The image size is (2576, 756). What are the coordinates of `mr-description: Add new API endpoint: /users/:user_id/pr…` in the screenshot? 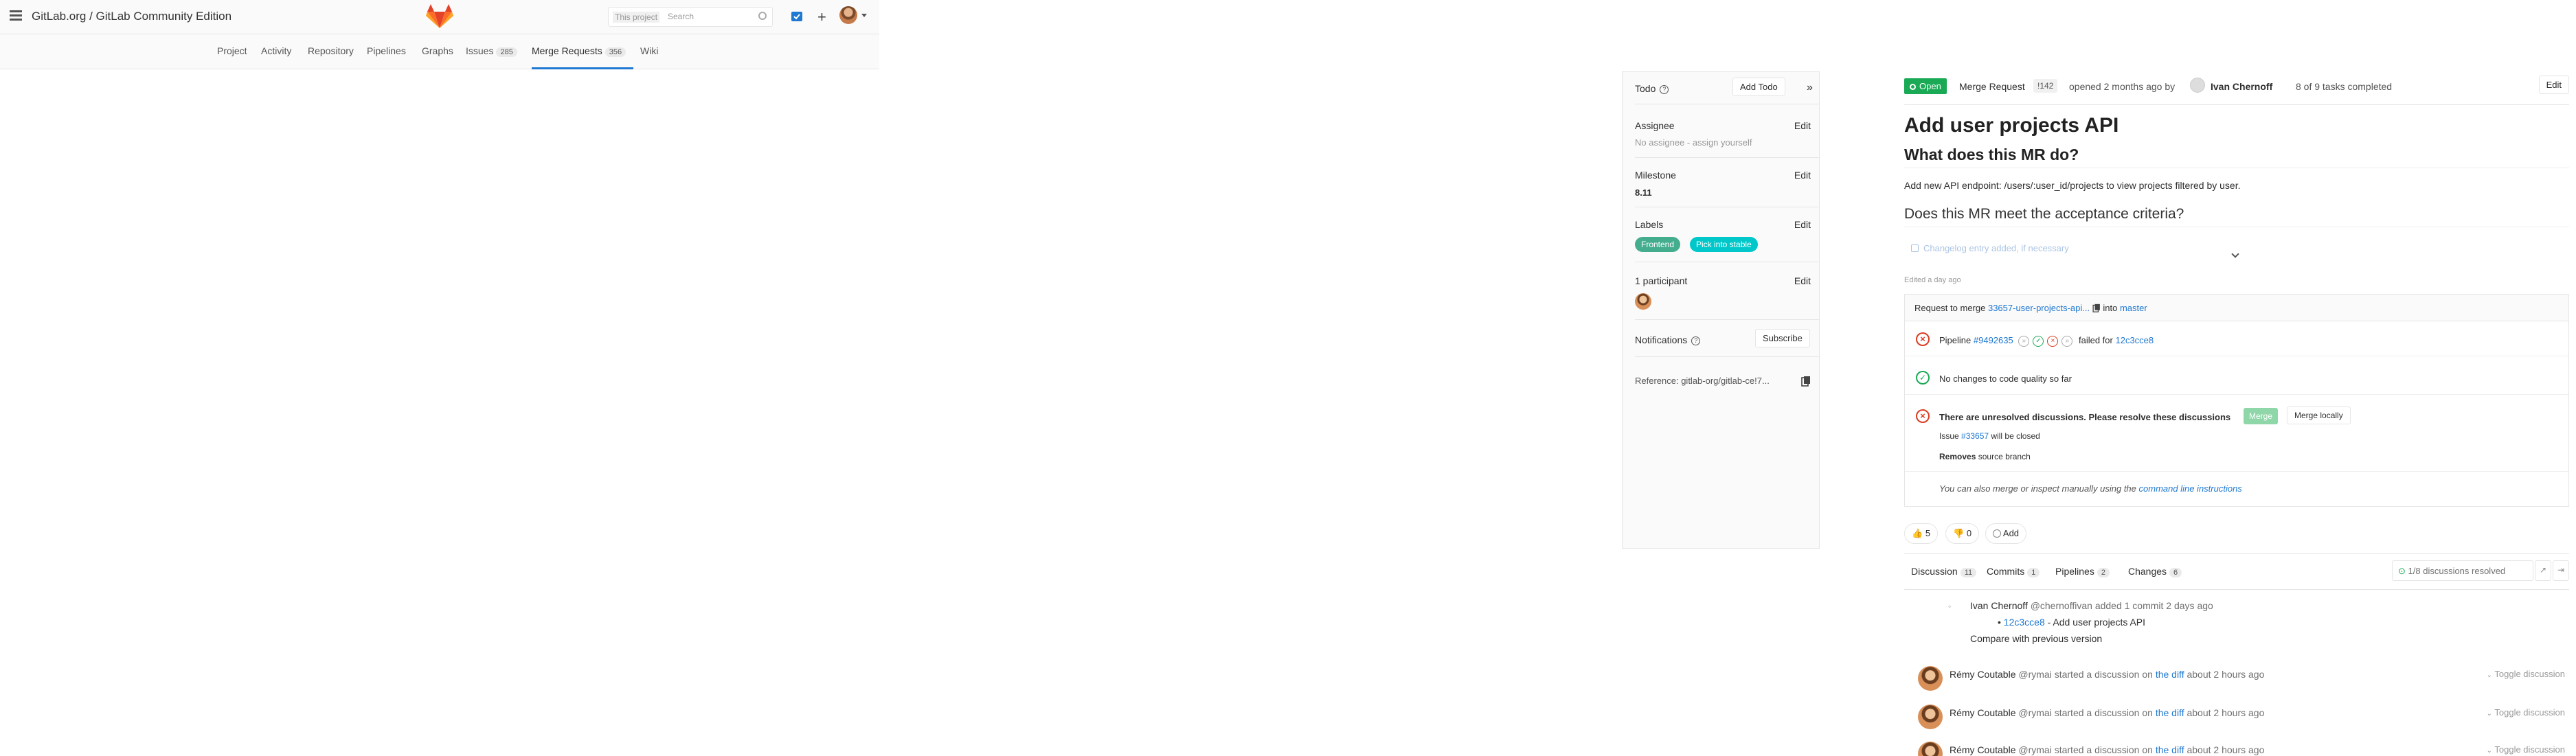 It's located at (2072, 185).